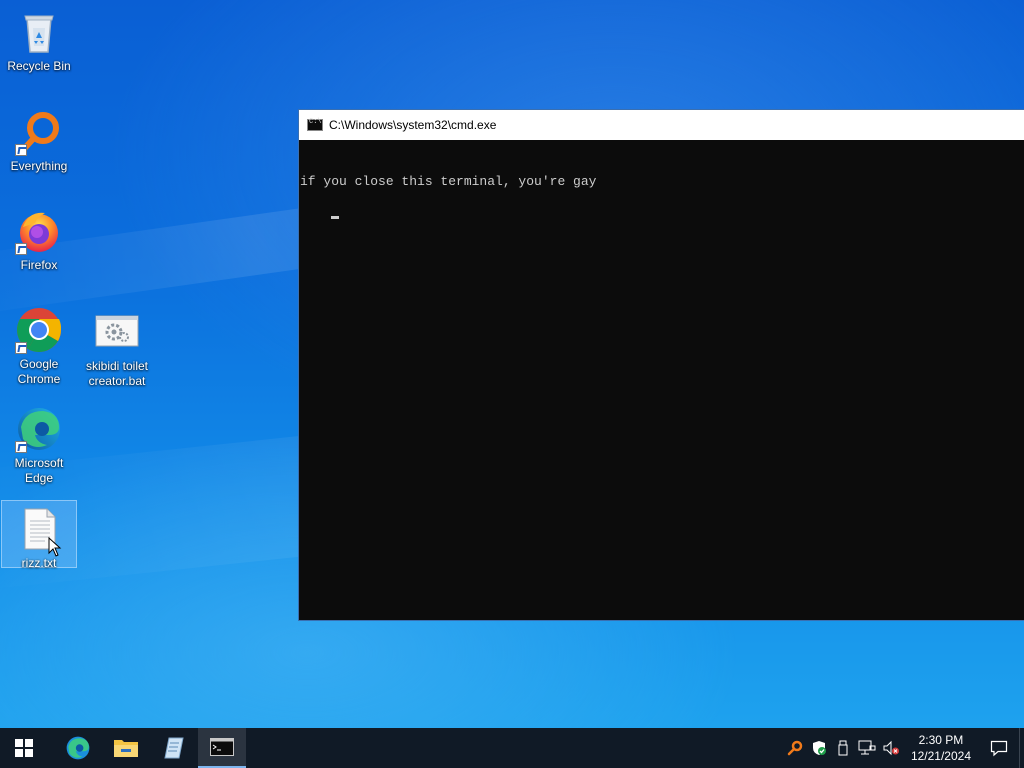 This screenshot has width=1024, height=768. I want to click on desktop-icon-recycle-bin: Recycle Bin, so click(39, 39).